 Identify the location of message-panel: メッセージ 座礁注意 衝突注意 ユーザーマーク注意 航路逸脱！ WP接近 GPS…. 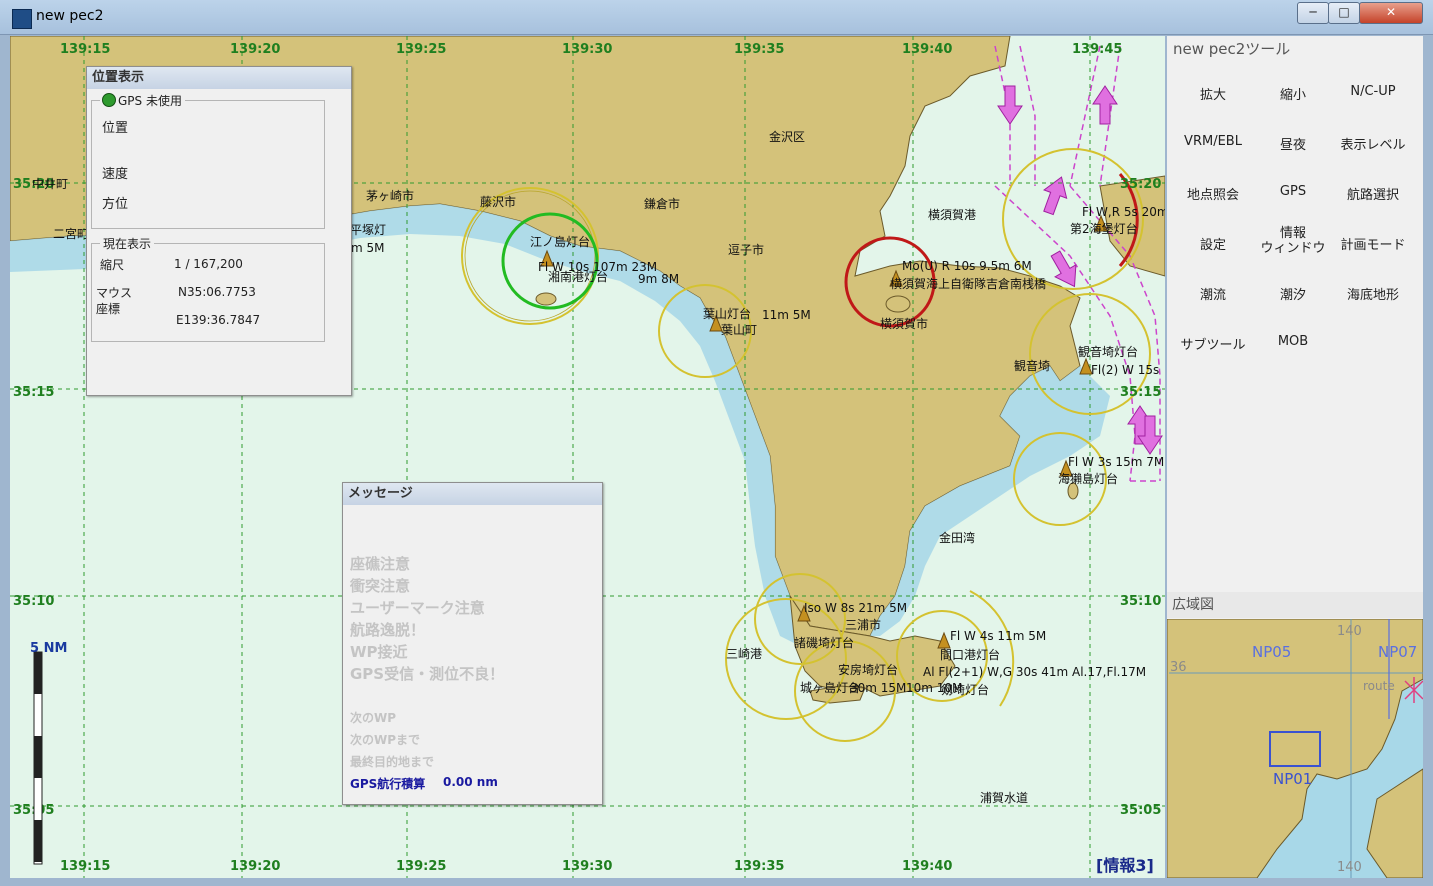
(472, 643).